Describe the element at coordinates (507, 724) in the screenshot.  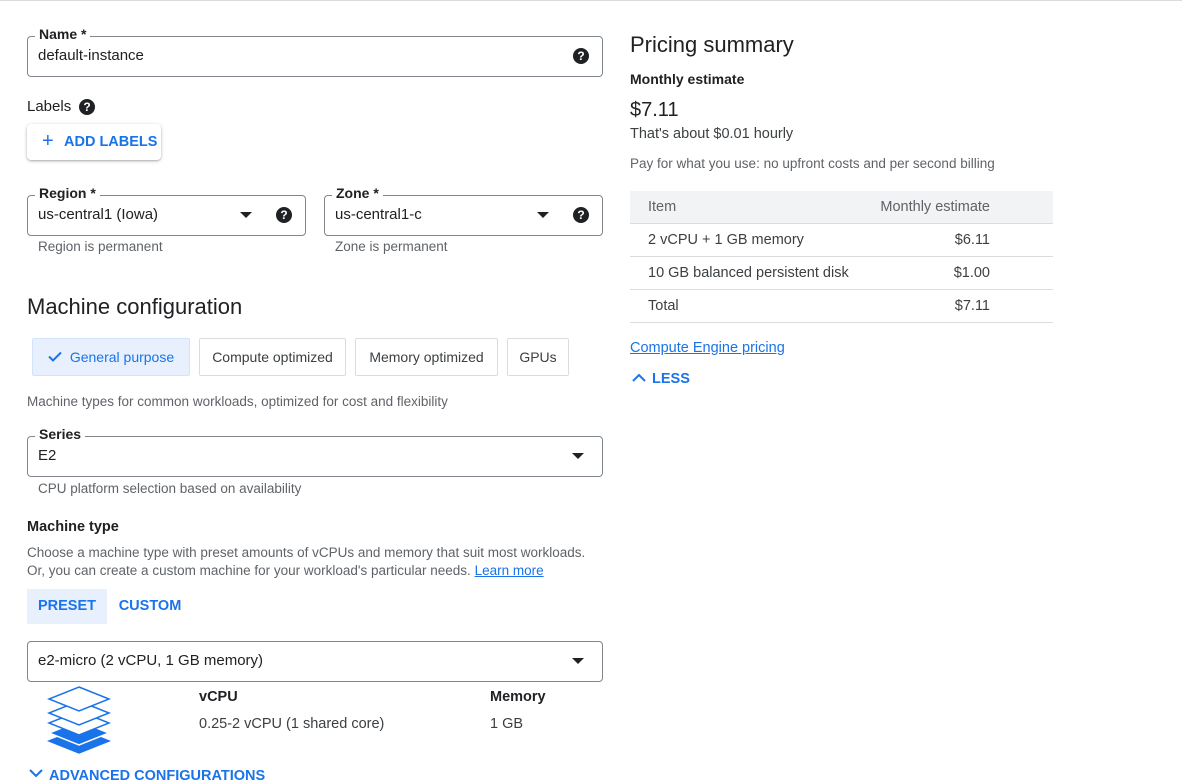
I see `memory-value: 1 GB` at that location.